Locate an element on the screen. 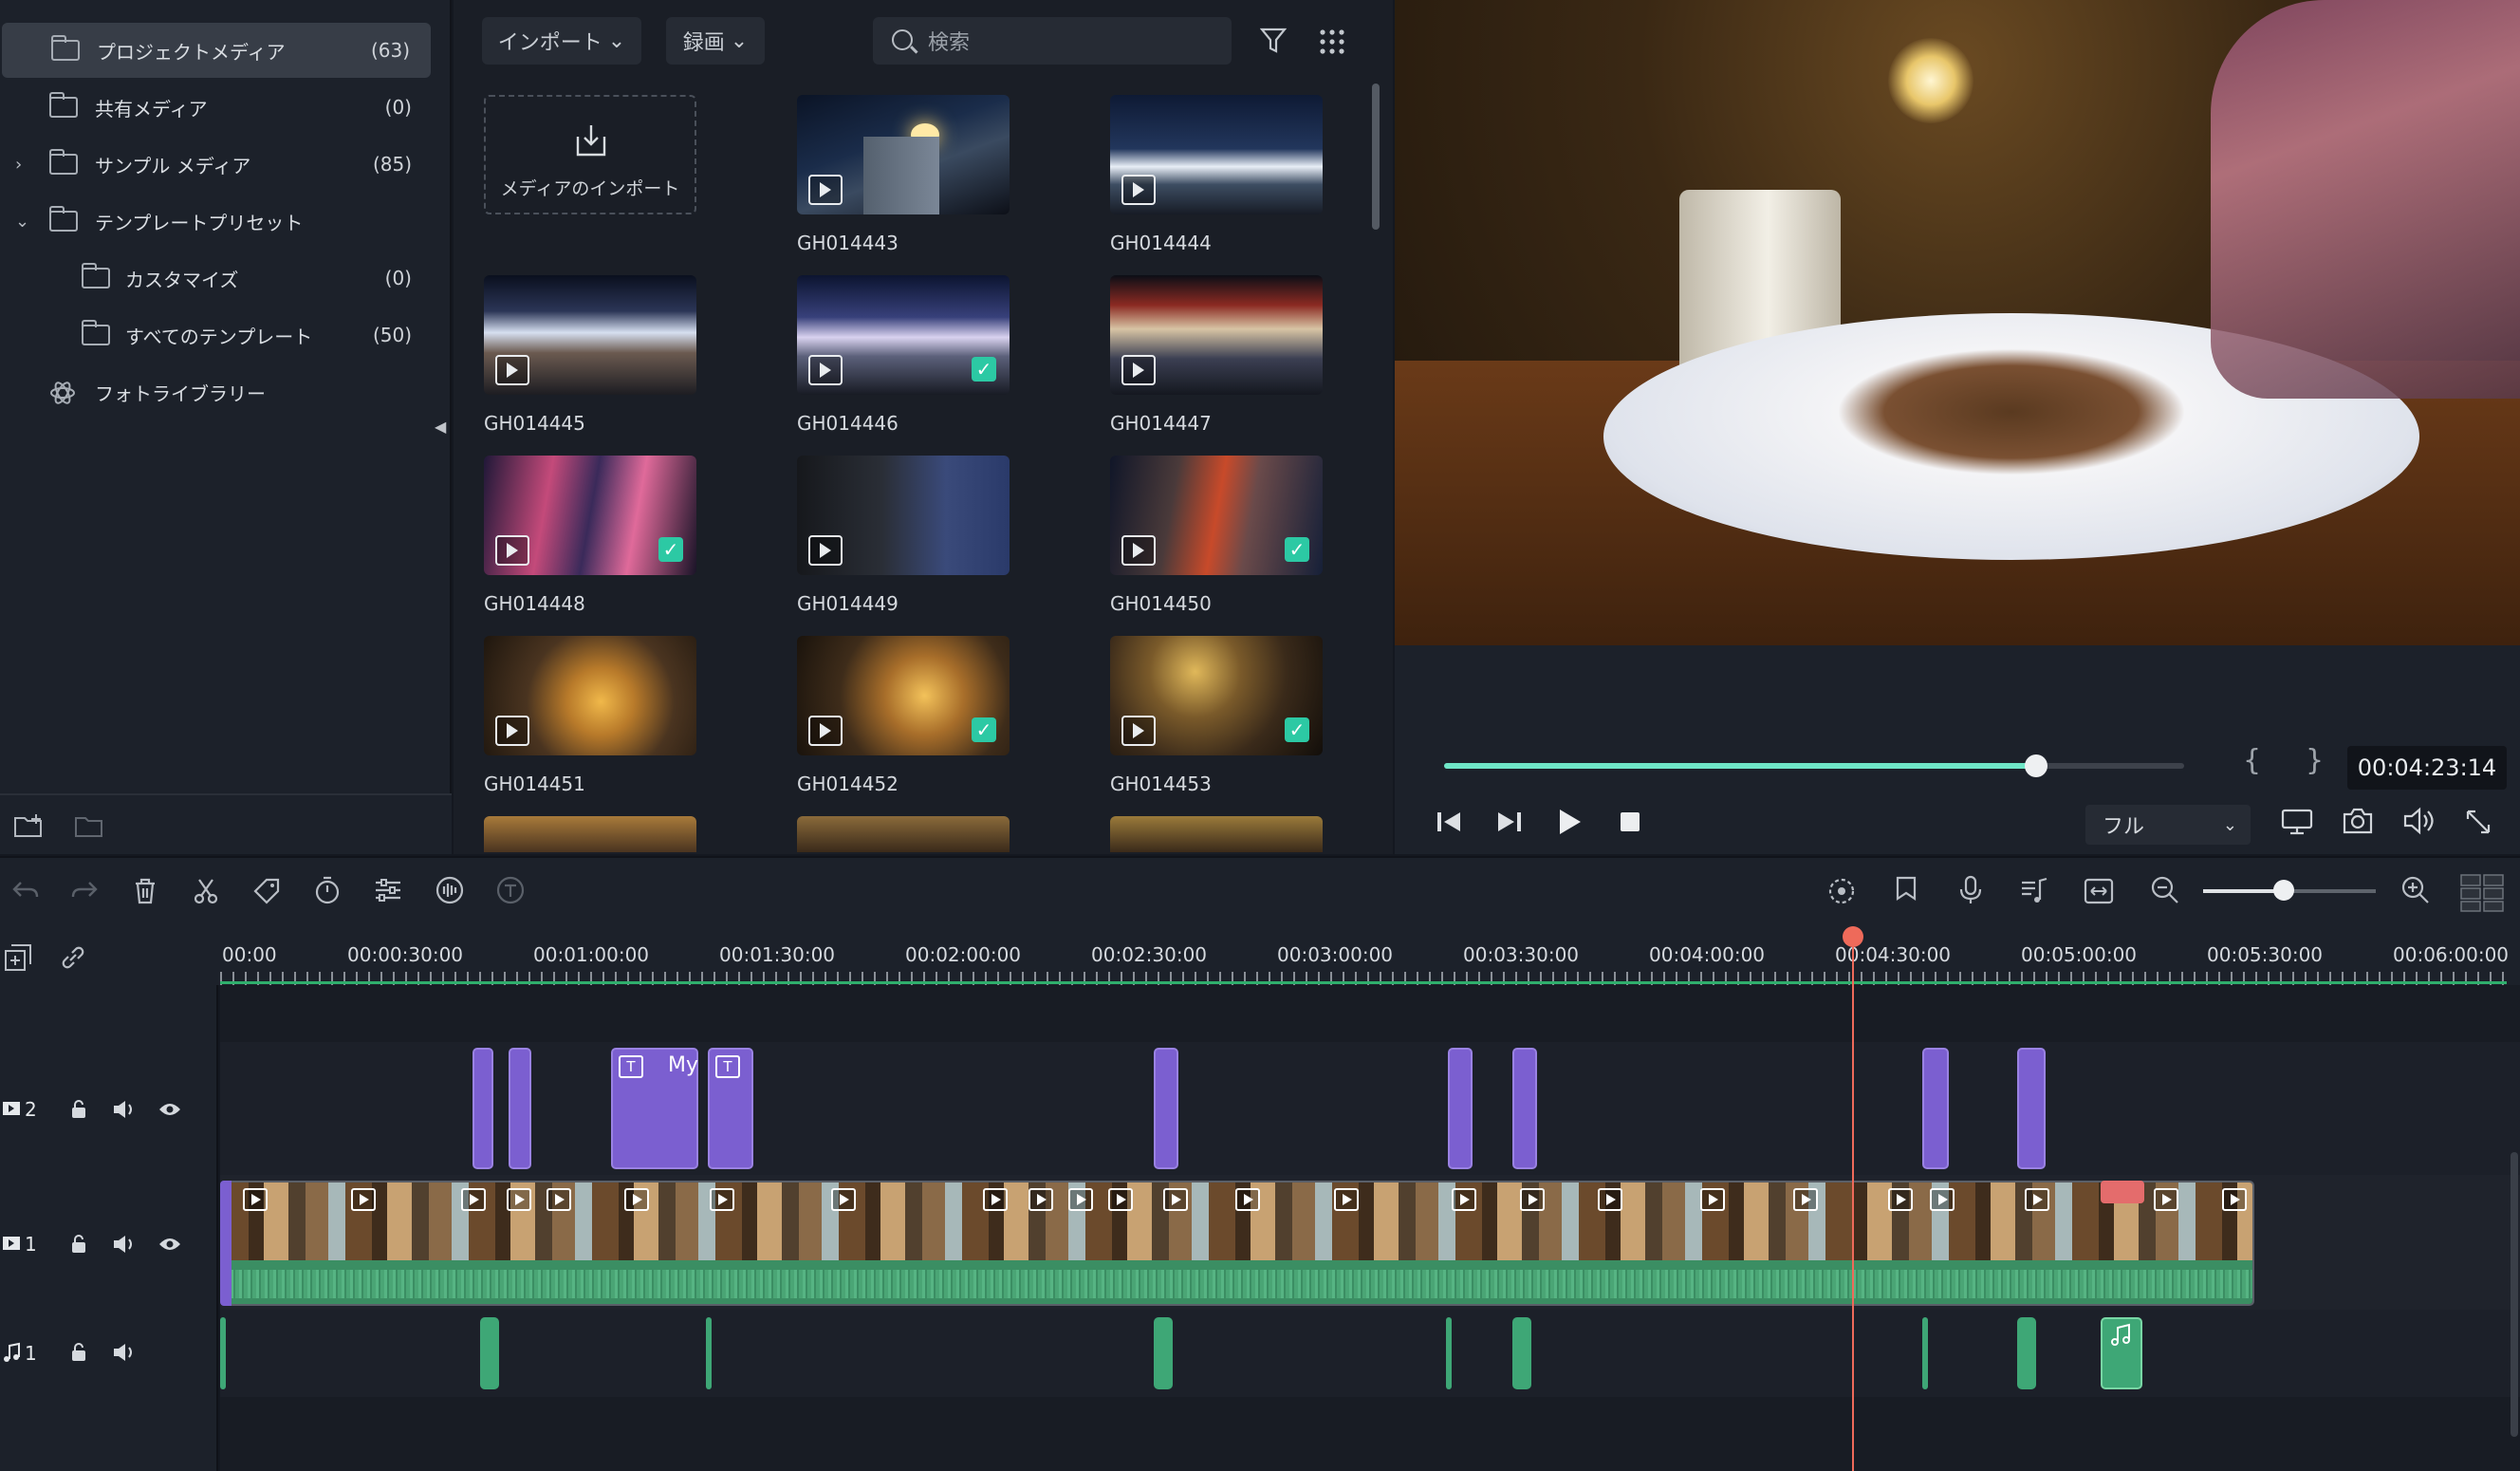 The height and width of the screenshot is (1471, 2520). delete-icon is located at coordinates (146, 891).